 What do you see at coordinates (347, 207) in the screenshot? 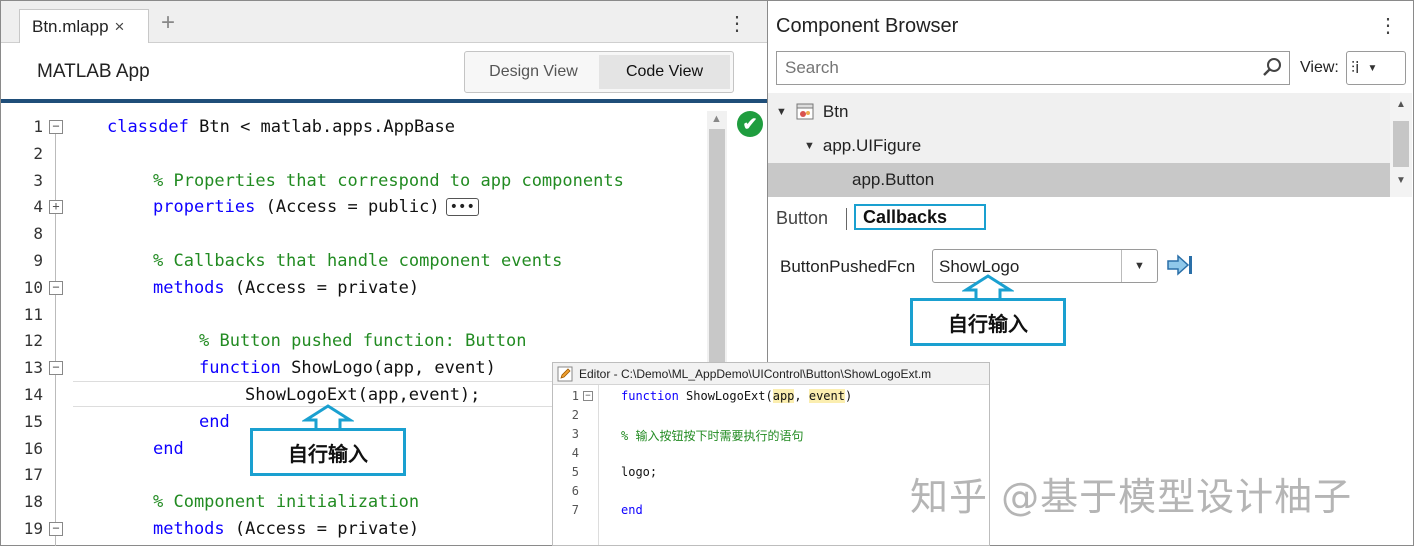
I see `code-token: (Access = public)` at bounding box center [347, 207].